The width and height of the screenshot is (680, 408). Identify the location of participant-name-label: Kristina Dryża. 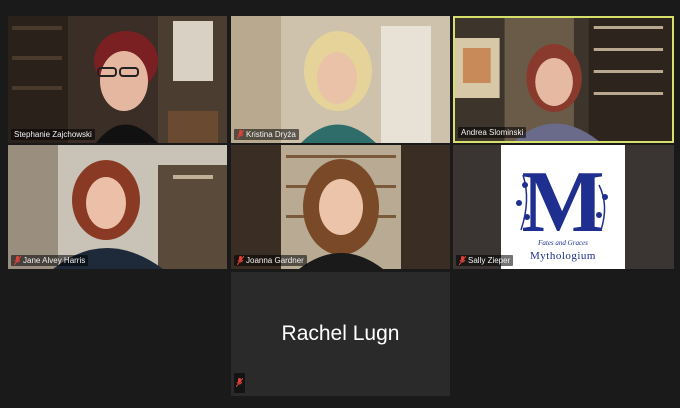
(266, 134).